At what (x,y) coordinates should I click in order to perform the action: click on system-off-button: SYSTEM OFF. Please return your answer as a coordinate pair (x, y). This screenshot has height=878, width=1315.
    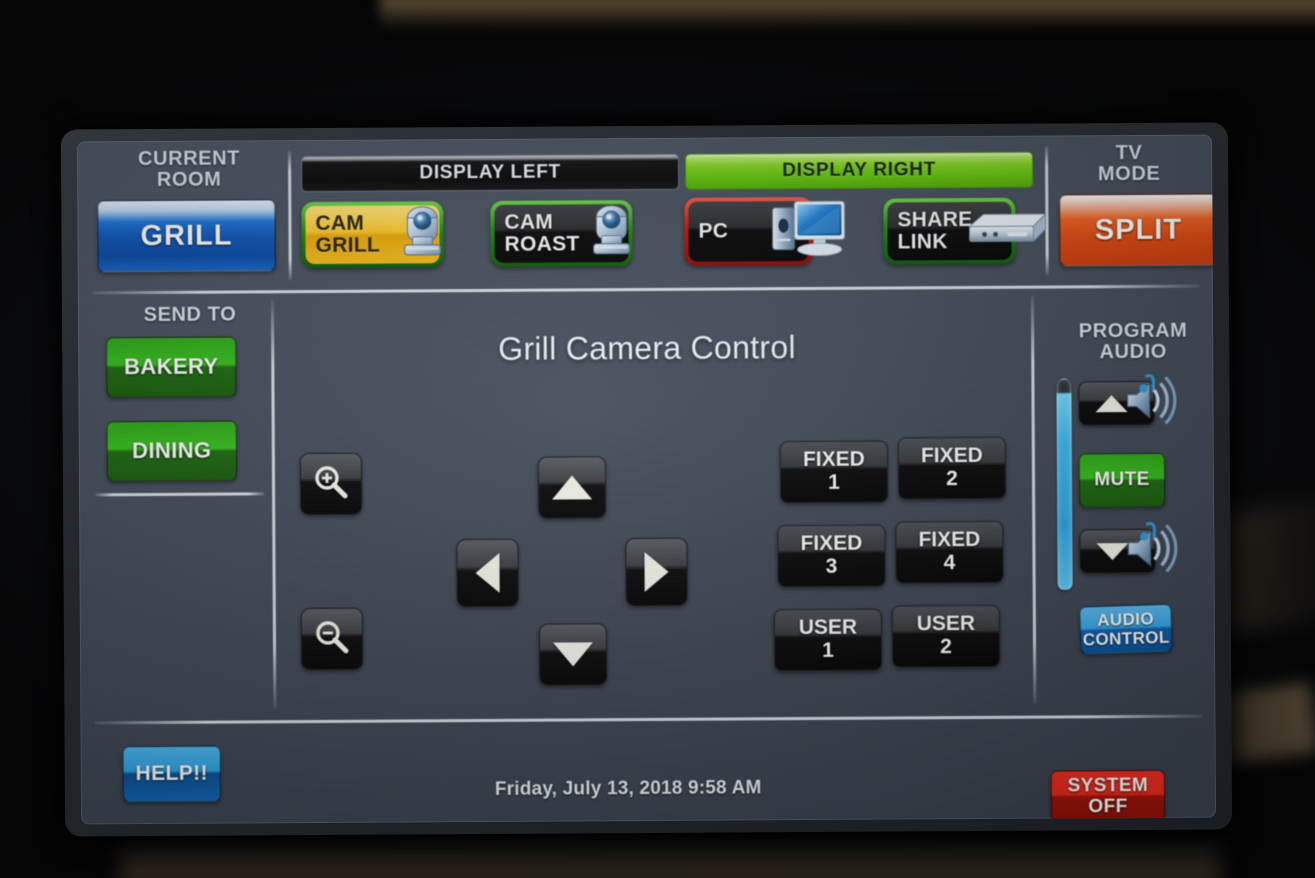
    Looking at the image, I should click on (1108, 796).